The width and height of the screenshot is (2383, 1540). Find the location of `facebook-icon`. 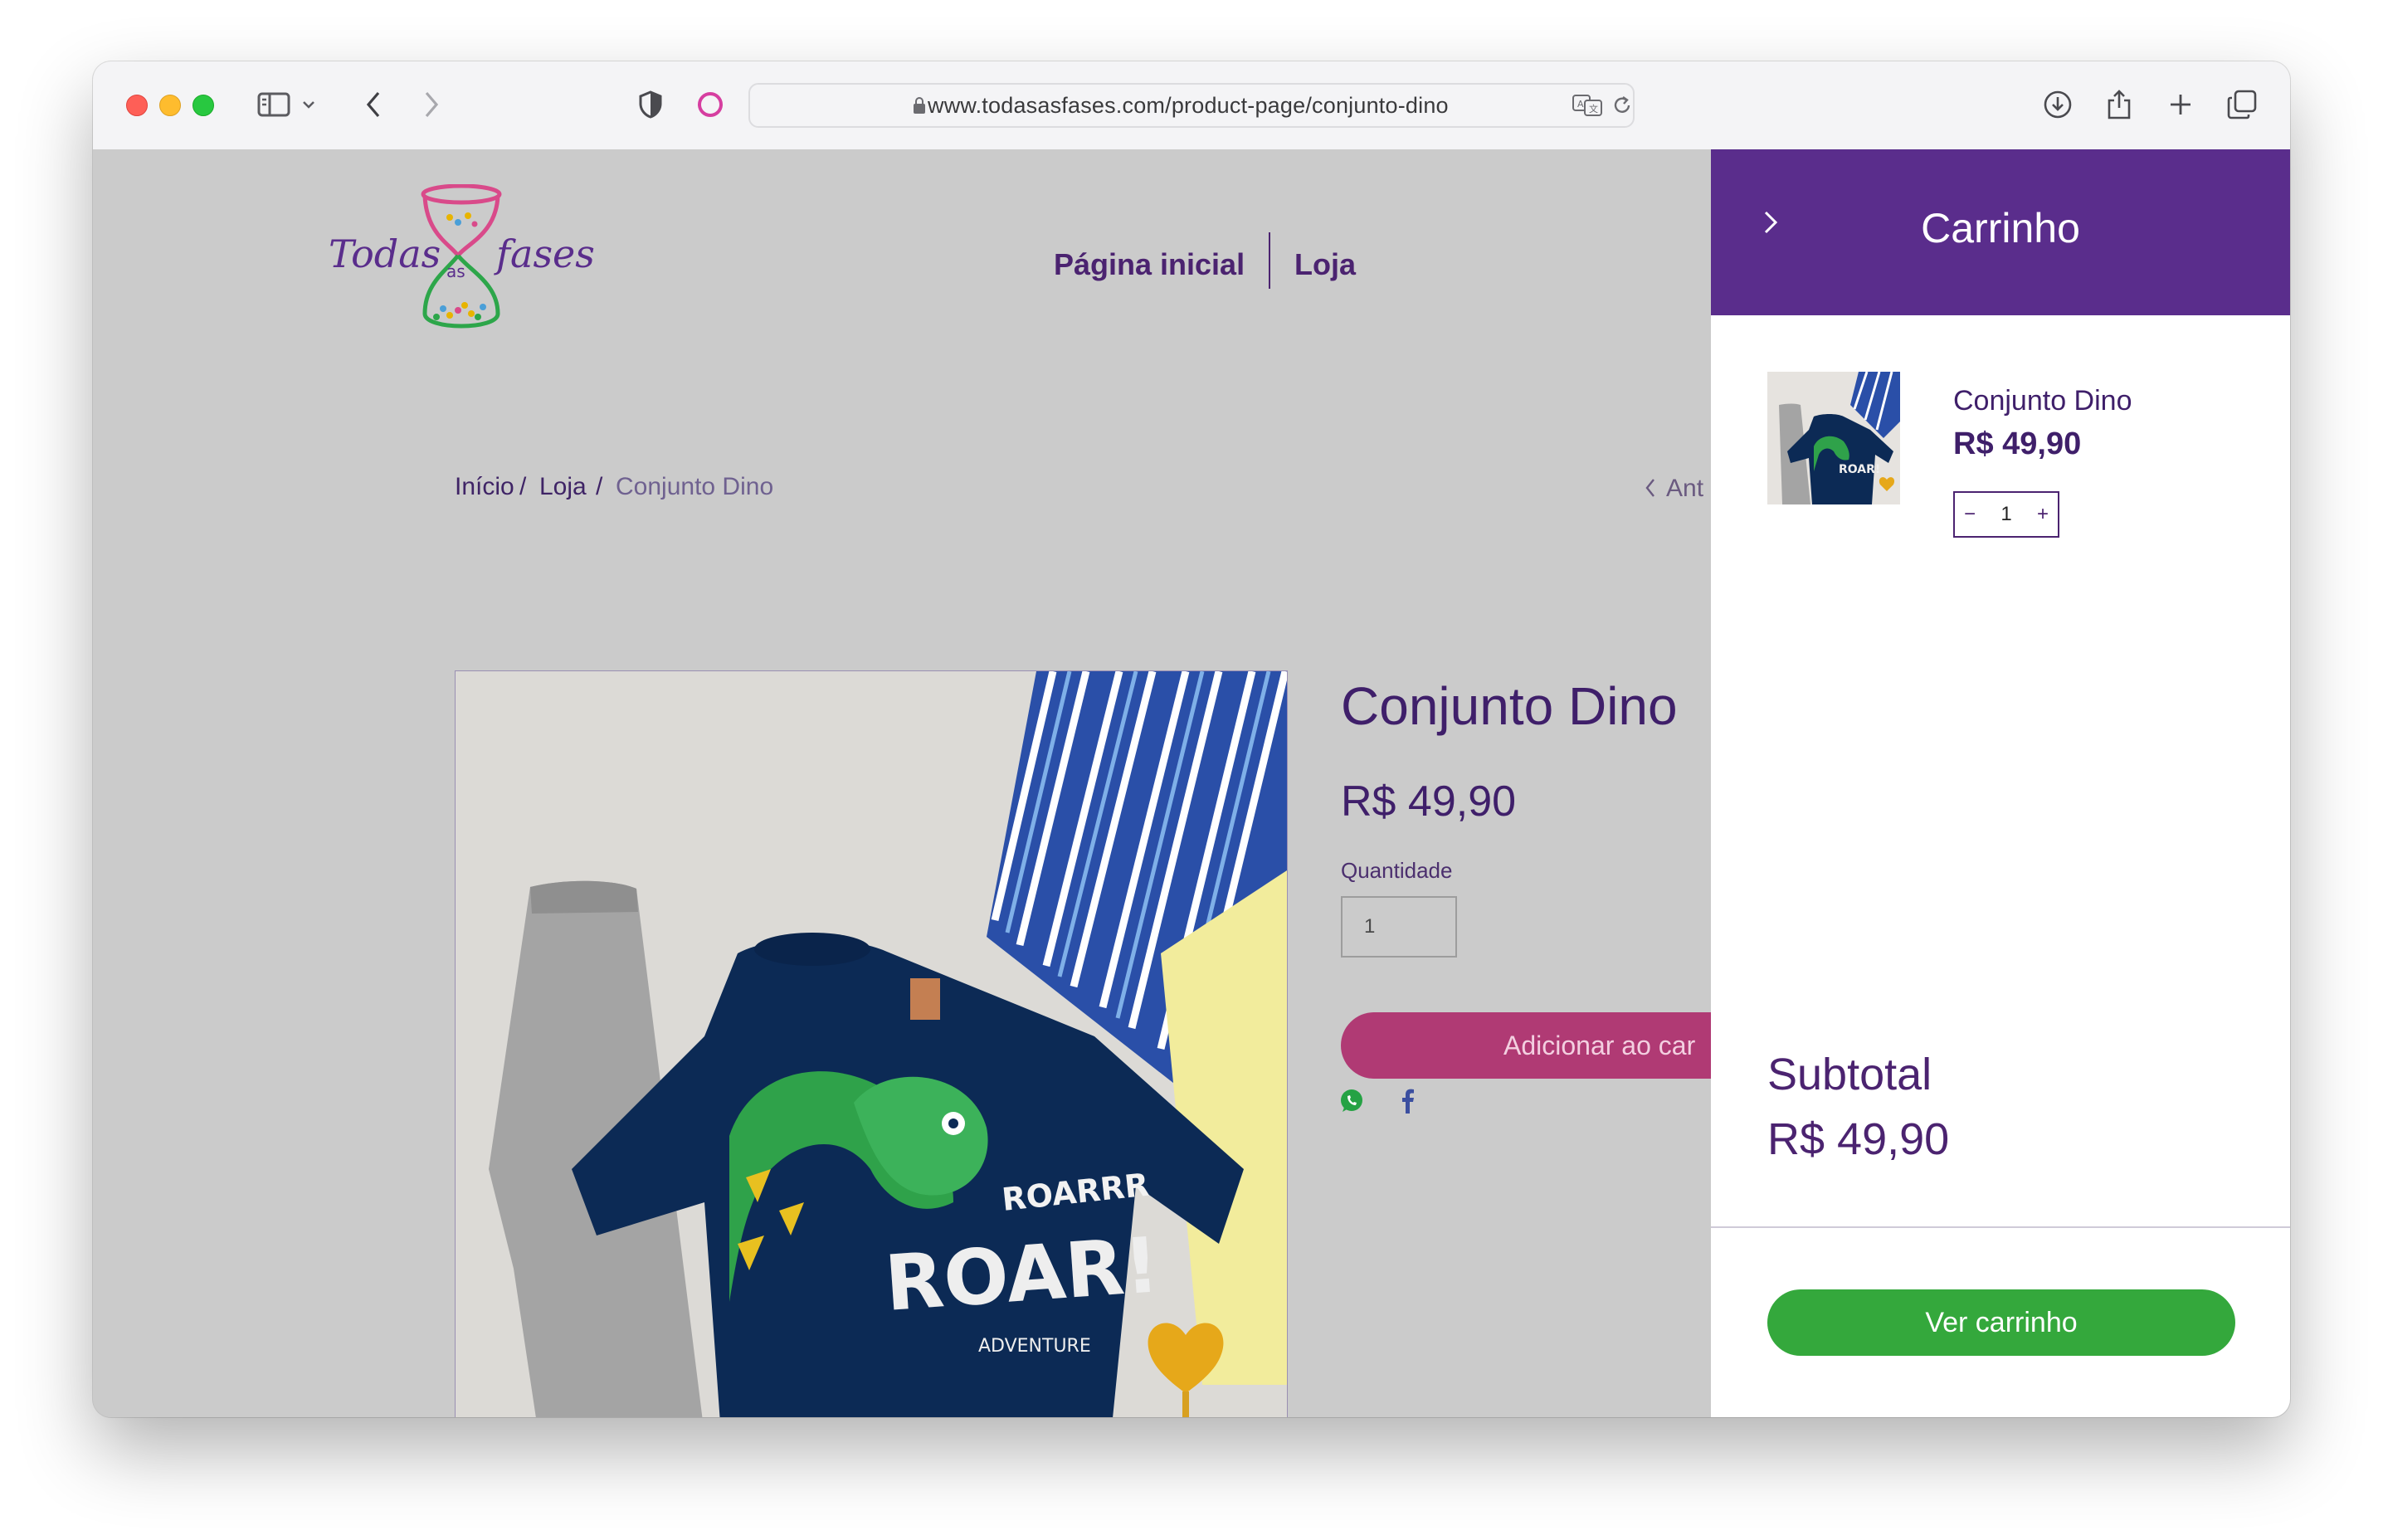

facebook-icon is located at coordinates (1409, 1102).